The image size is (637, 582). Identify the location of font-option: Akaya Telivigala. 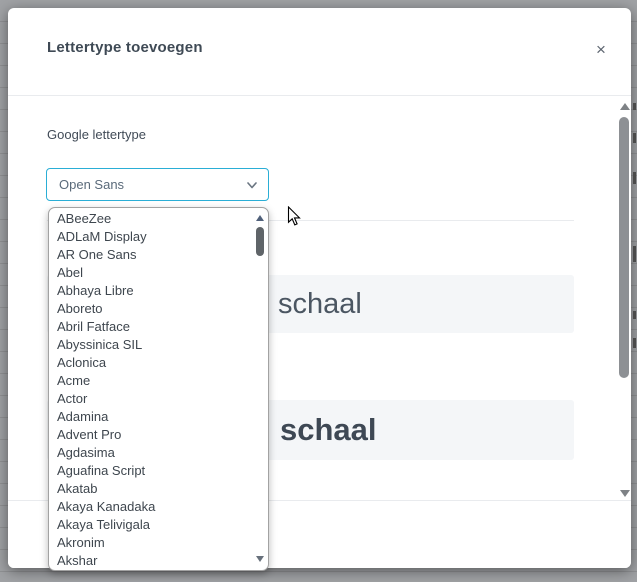
(150, 525).